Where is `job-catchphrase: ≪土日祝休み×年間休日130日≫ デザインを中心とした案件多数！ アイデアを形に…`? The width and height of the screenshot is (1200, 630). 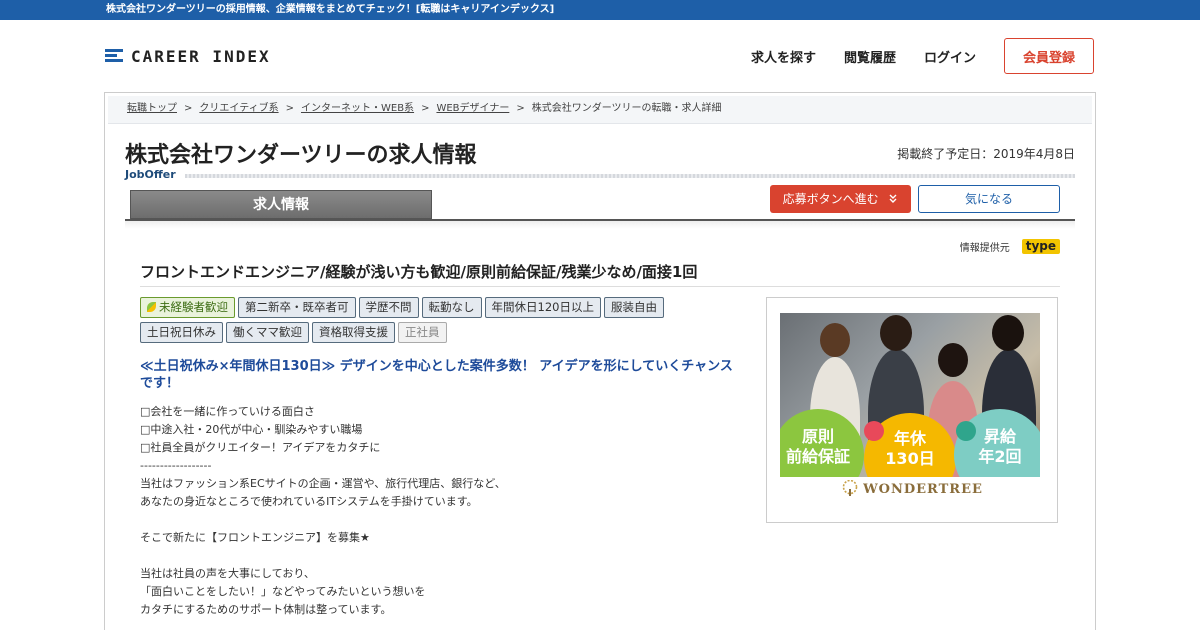 job-catchphrase: ≪土日祝休み×年間休日130日≫ デザインを中心とした案件多数！ アイデアを形に… is located at coordinates (436, 375).